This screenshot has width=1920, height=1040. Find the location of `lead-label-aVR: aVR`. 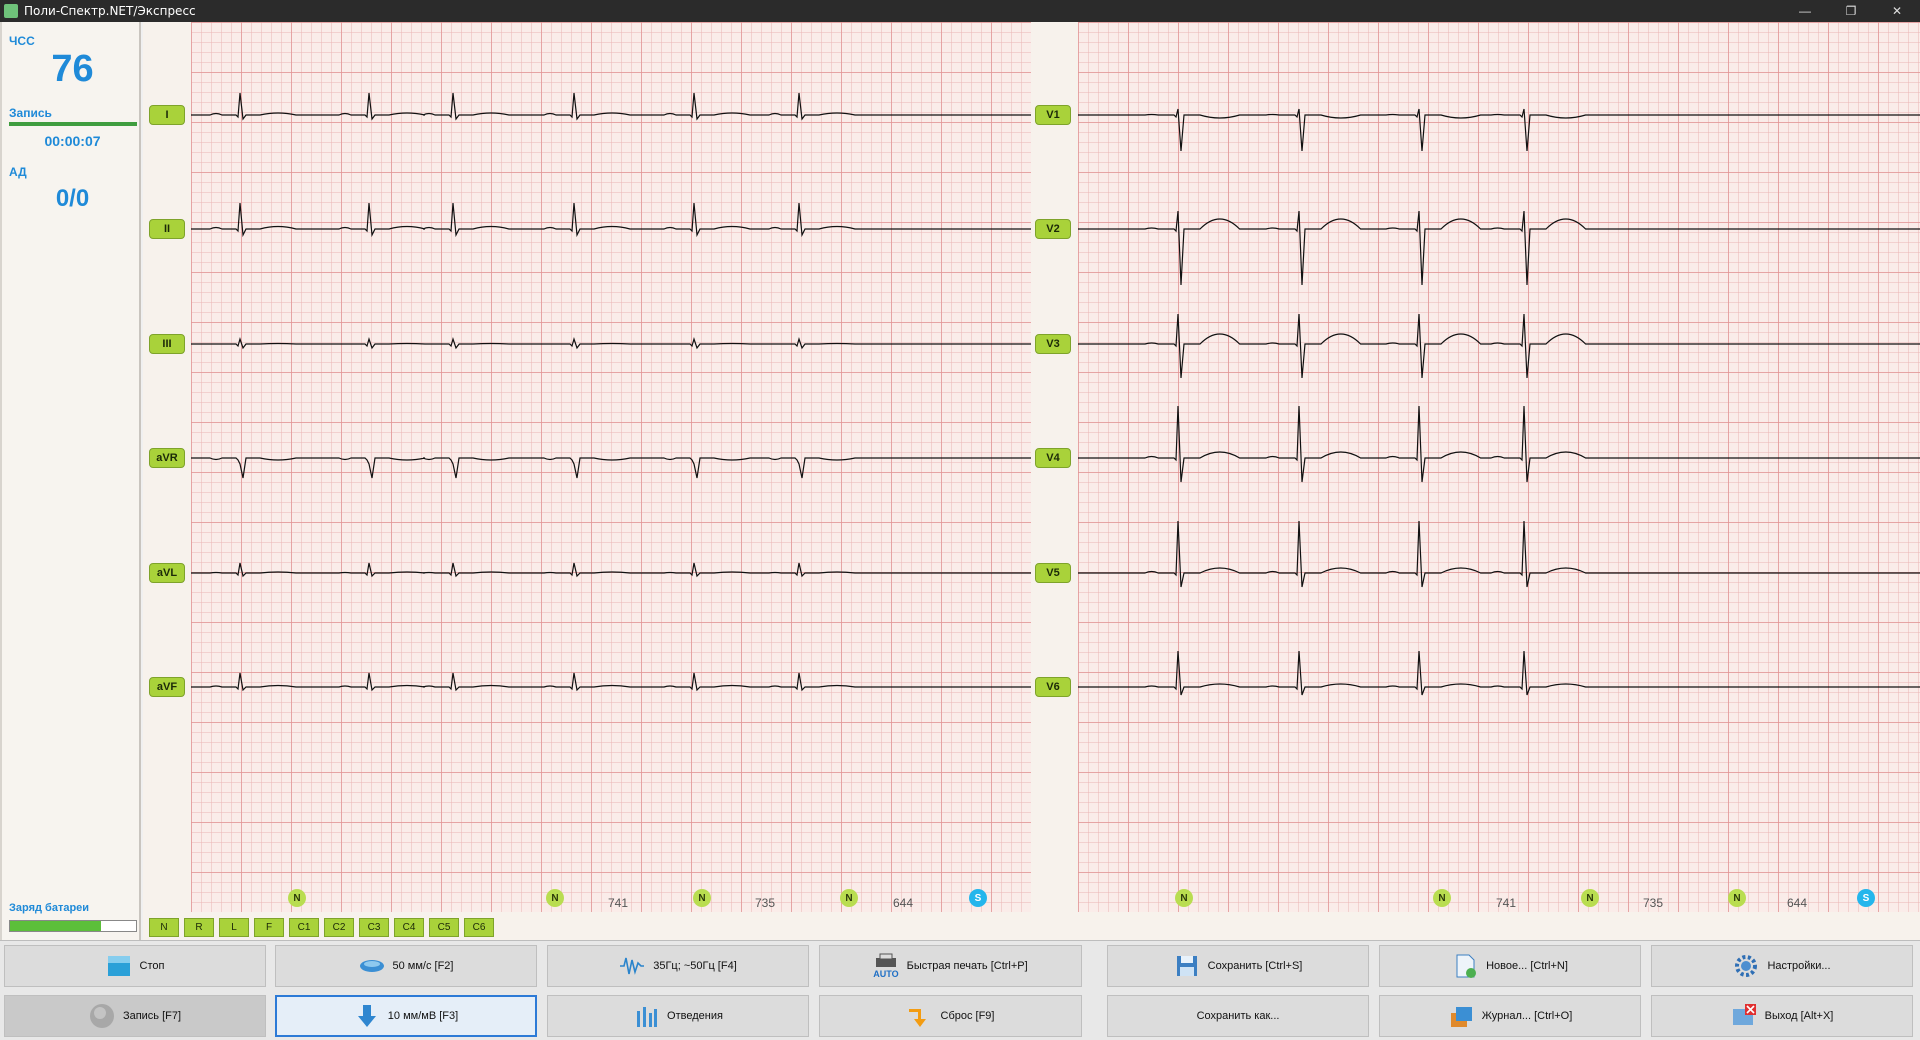

lead-label-aVR: aVR is located at coordinates (167, 458).